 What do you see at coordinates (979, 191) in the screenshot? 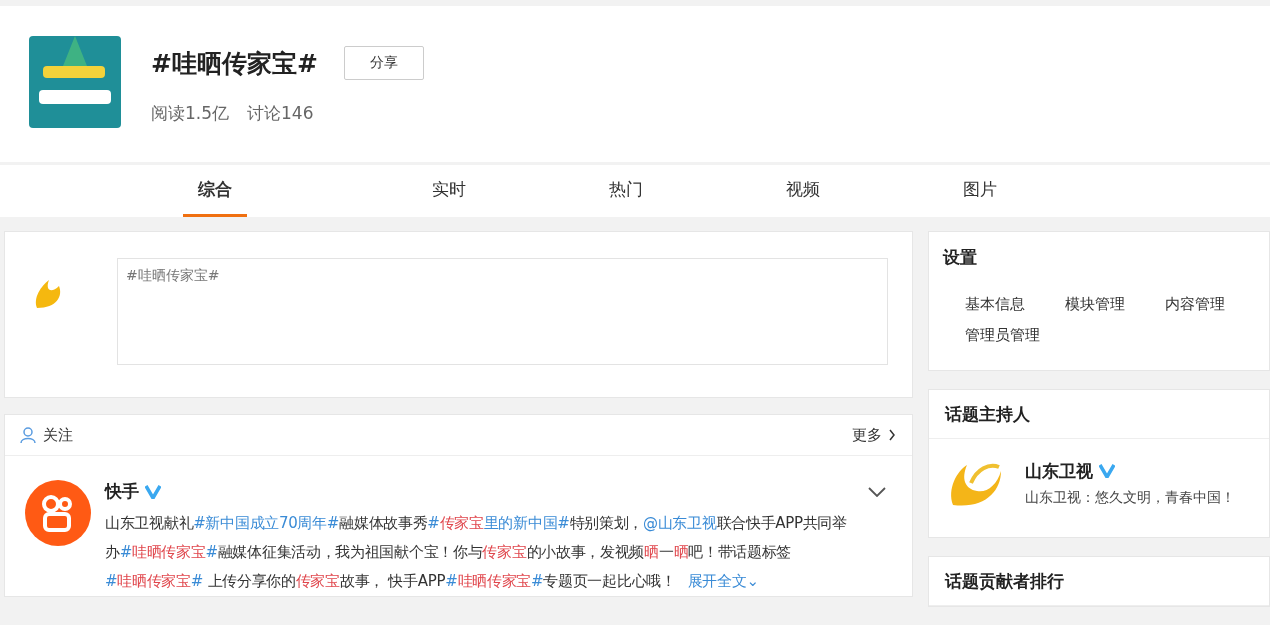
I see `tab: 图片` at bounding box center [979, 191].